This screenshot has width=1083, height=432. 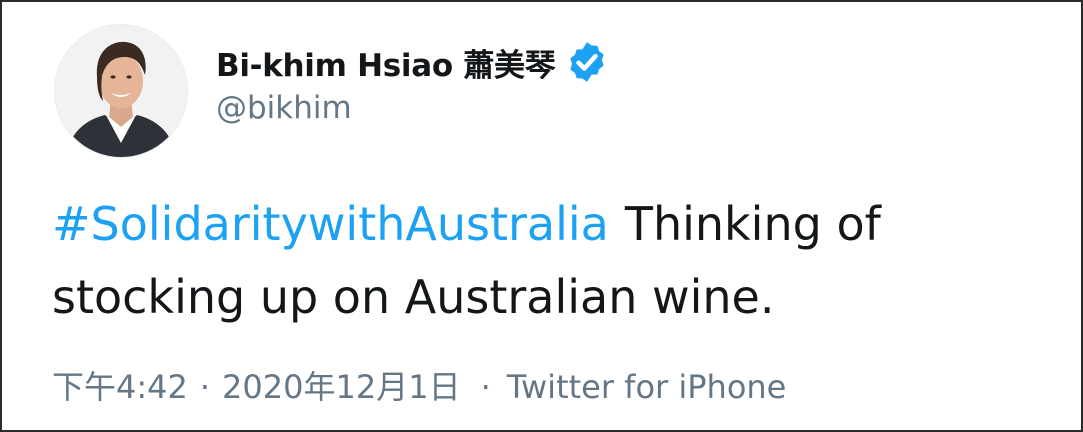 What do you see at coordinates (647, 387) in the screenshot?
I see `tweet-source: Twitter for iPhone` at bounding box center [647, 387].